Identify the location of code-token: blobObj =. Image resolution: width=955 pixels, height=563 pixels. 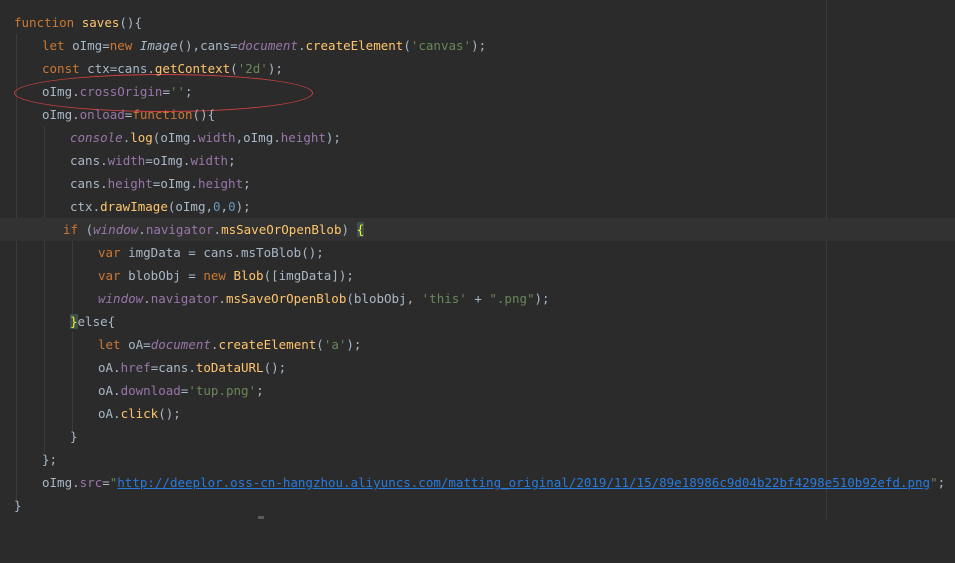
(162, 275).